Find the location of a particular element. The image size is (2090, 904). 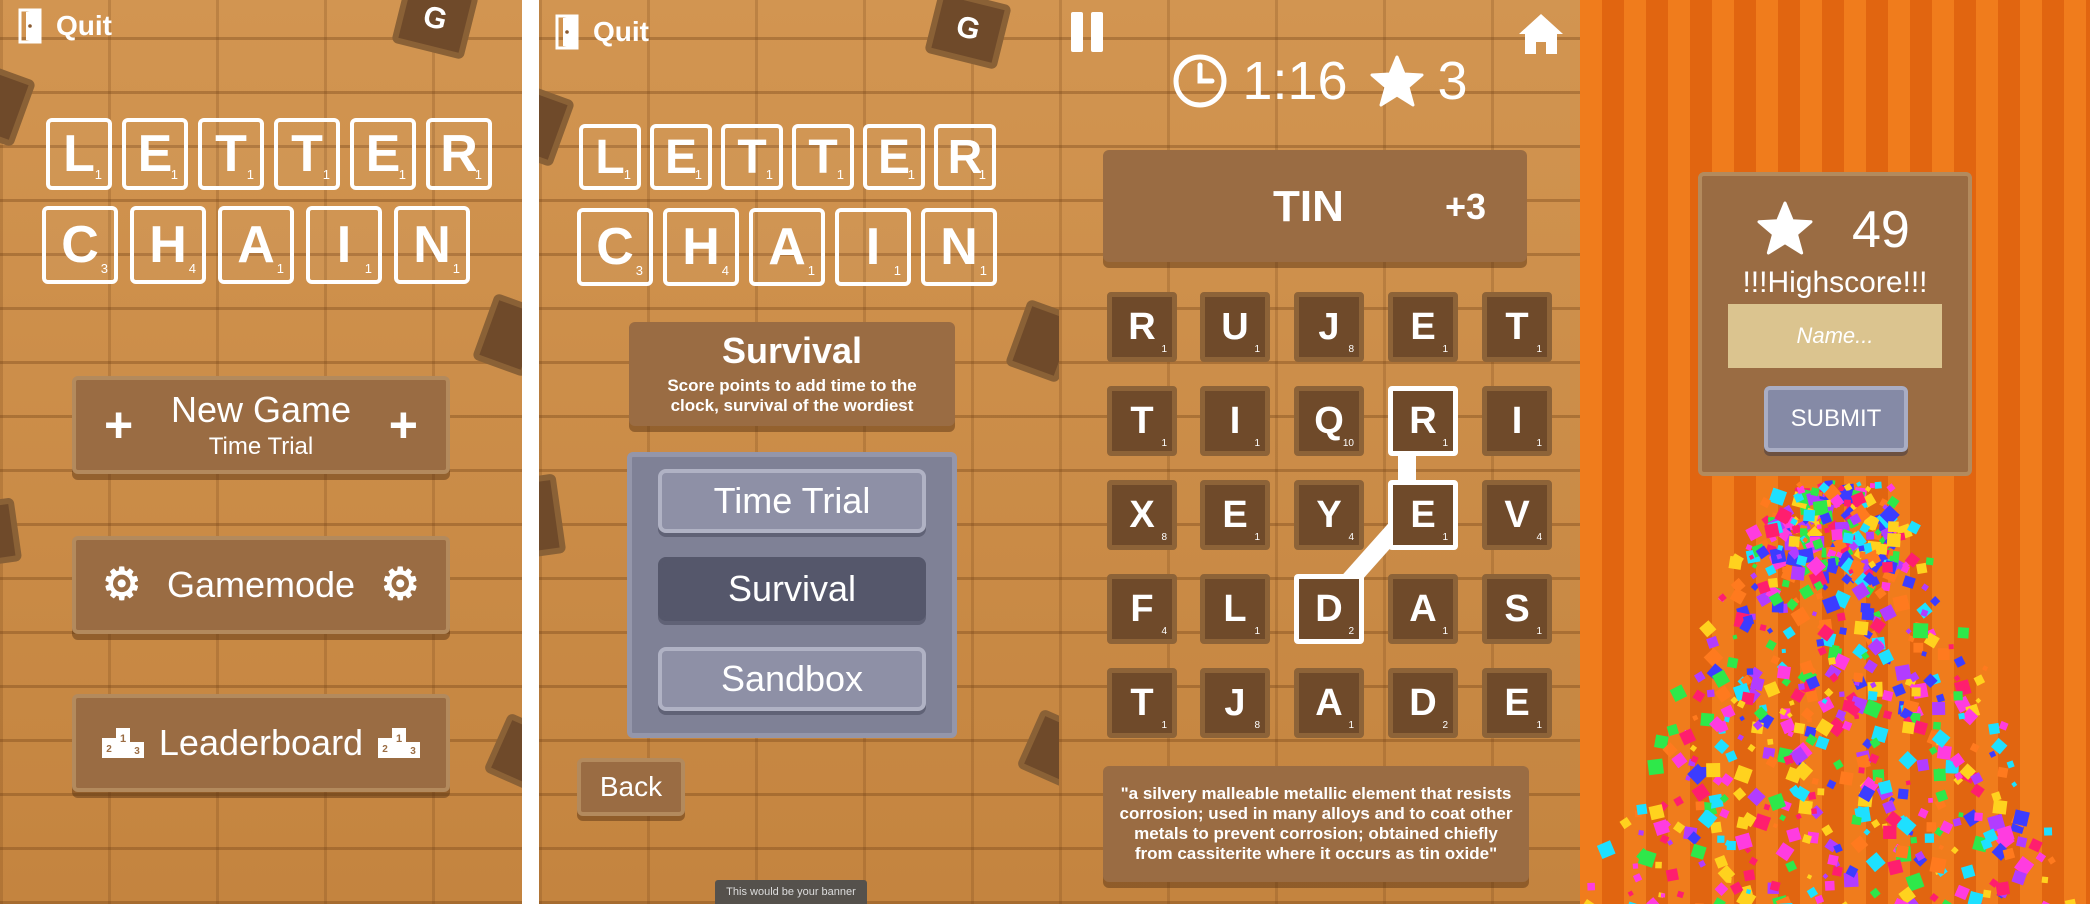

tile-points: 10 is located at coordinates (1348, 443).